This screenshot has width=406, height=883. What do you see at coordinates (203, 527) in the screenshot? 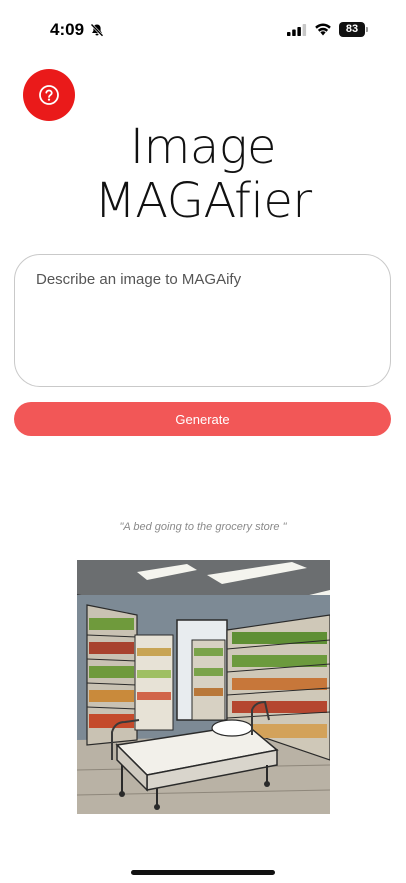
I see `image-caption: "A bed going to the grocery store "` at bounding box center [203, 527].